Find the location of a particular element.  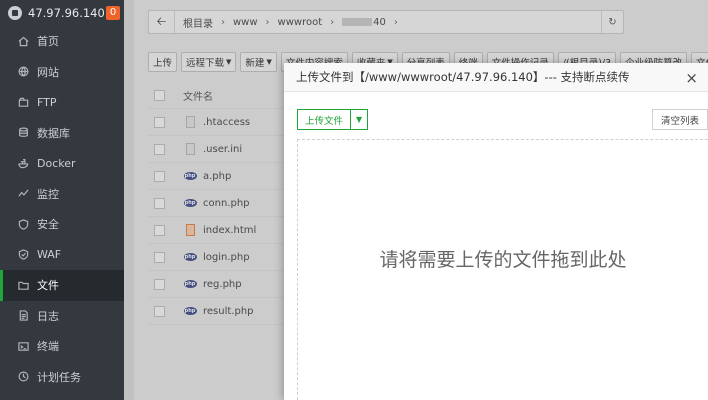

sidebar-item-6: 安全 is located at coordinates (62, 224).